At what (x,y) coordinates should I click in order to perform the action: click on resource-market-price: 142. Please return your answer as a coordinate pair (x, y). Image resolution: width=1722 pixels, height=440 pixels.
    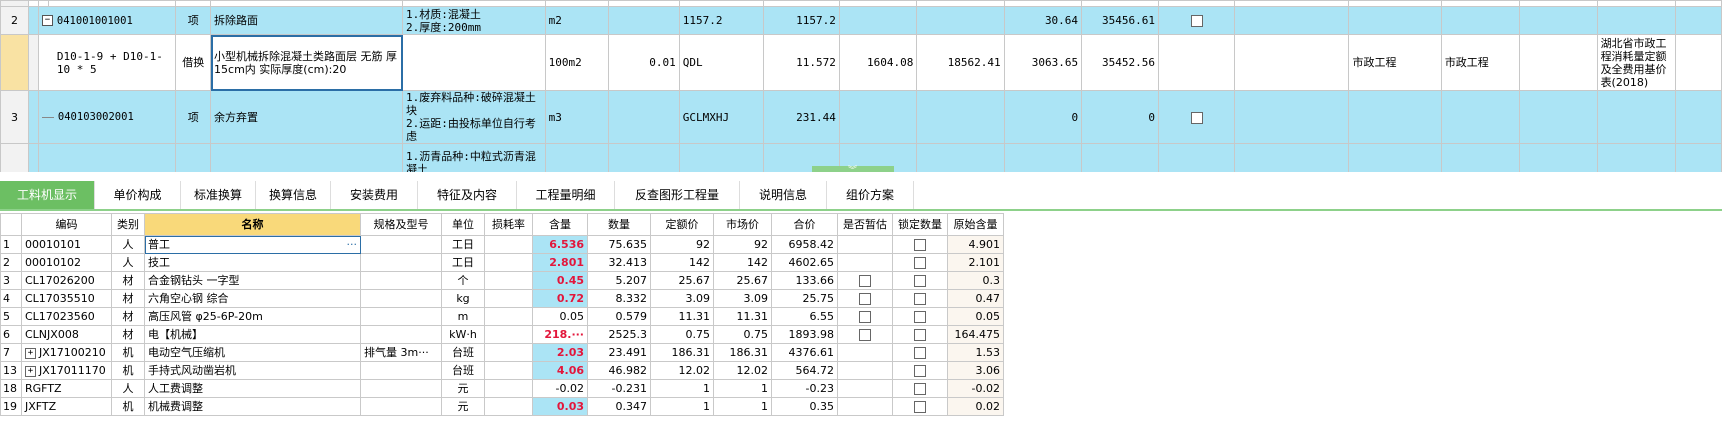
    Looking at the image, I should click on (742, 262).